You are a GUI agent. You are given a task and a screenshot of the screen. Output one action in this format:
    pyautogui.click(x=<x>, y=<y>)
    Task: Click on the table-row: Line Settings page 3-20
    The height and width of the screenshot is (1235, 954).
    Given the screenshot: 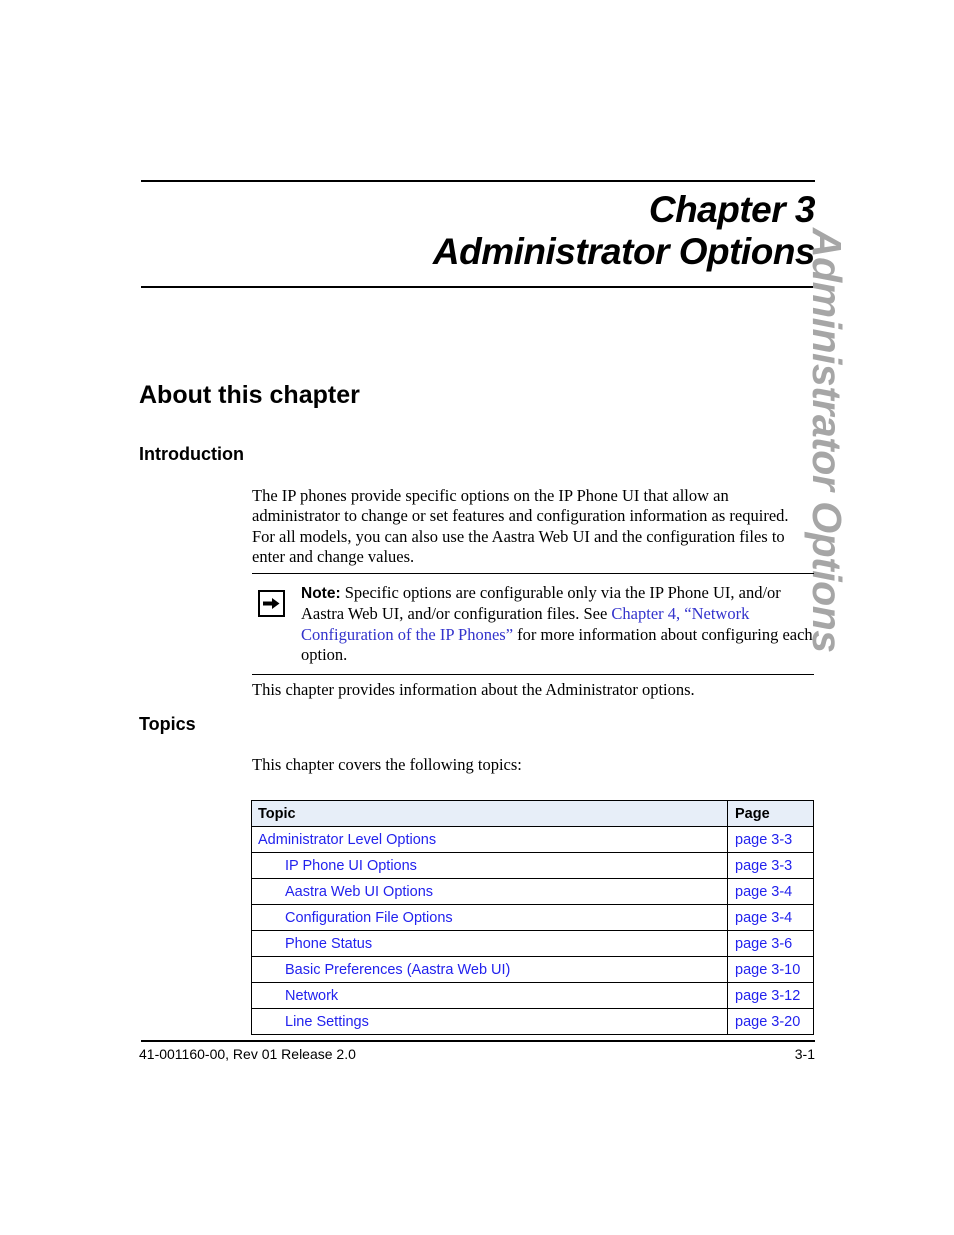 What is the action you would take?
    pyautogui.click(x=532, y=1021)
    